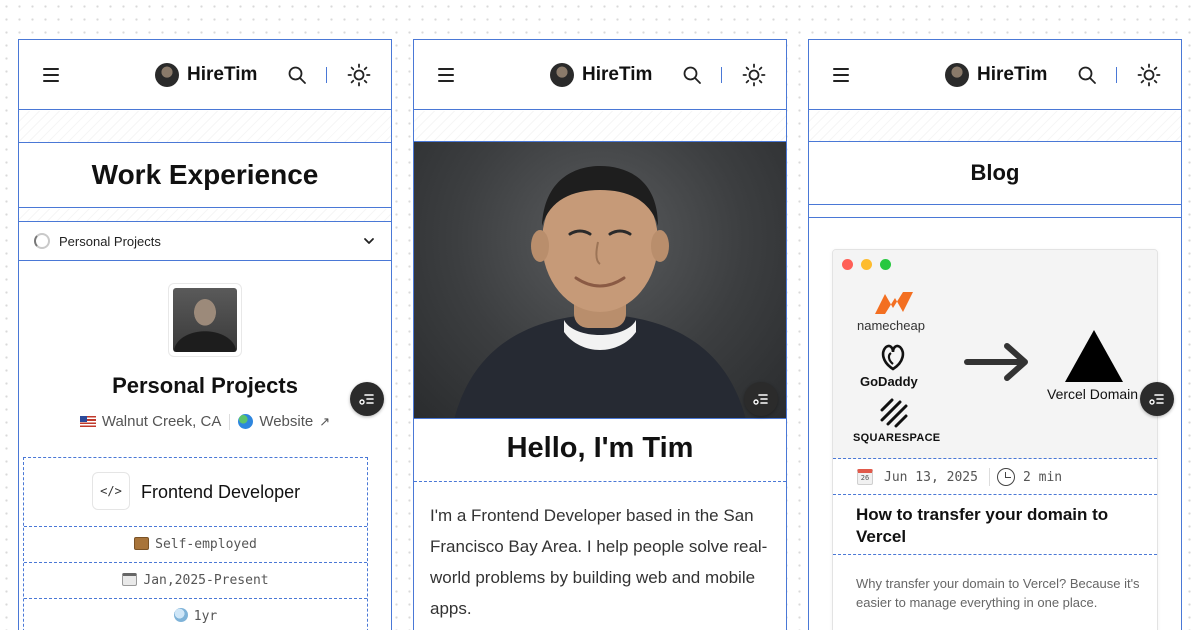 The image size is (1200, 630). Describe the element at coordinates (931, 477) in the screenshot. I see `post-date: Jun 13, 2025` at that location.